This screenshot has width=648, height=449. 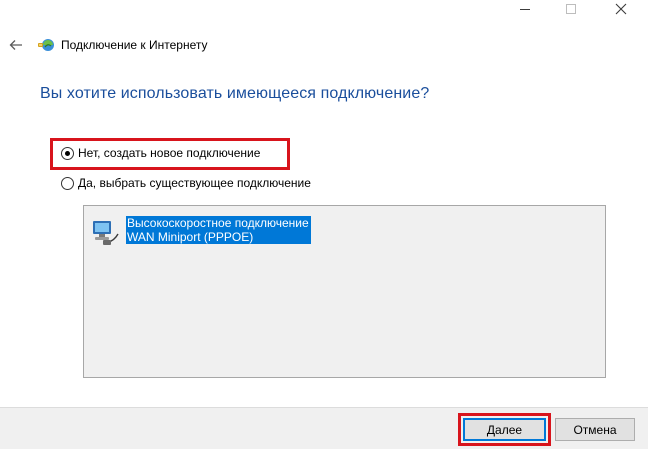 I want to click on option-use-existing-label: Да, выбрать существующее подключение, so click(x=194, y=183).